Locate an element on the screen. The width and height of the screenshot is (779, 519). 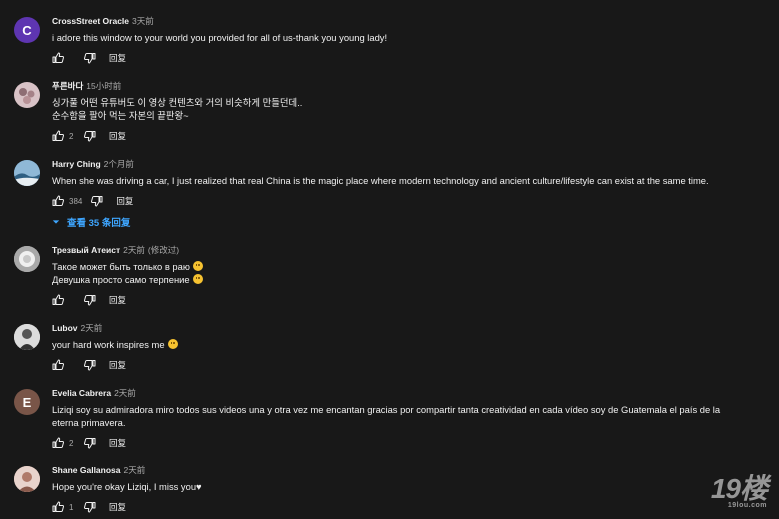
comment-author: Трезвый Атеист is located at coordinates (86, 250).